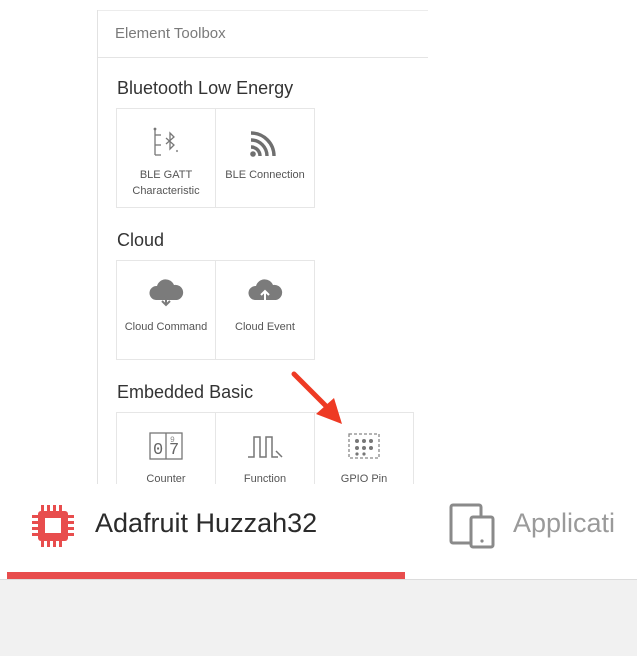 The width and height of the screenshot is (637, 656). I want to click on devices-icon, so click(474, 528).